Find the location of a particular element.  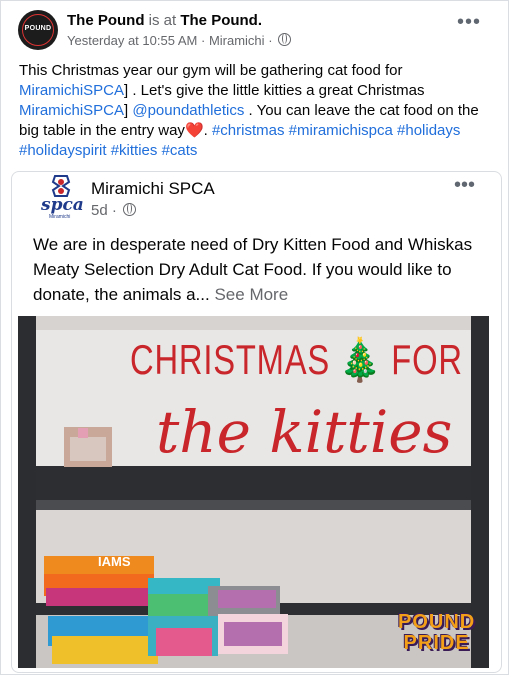

mention-link-2: MiramichiSPCA is located at coordinates (71, 110).